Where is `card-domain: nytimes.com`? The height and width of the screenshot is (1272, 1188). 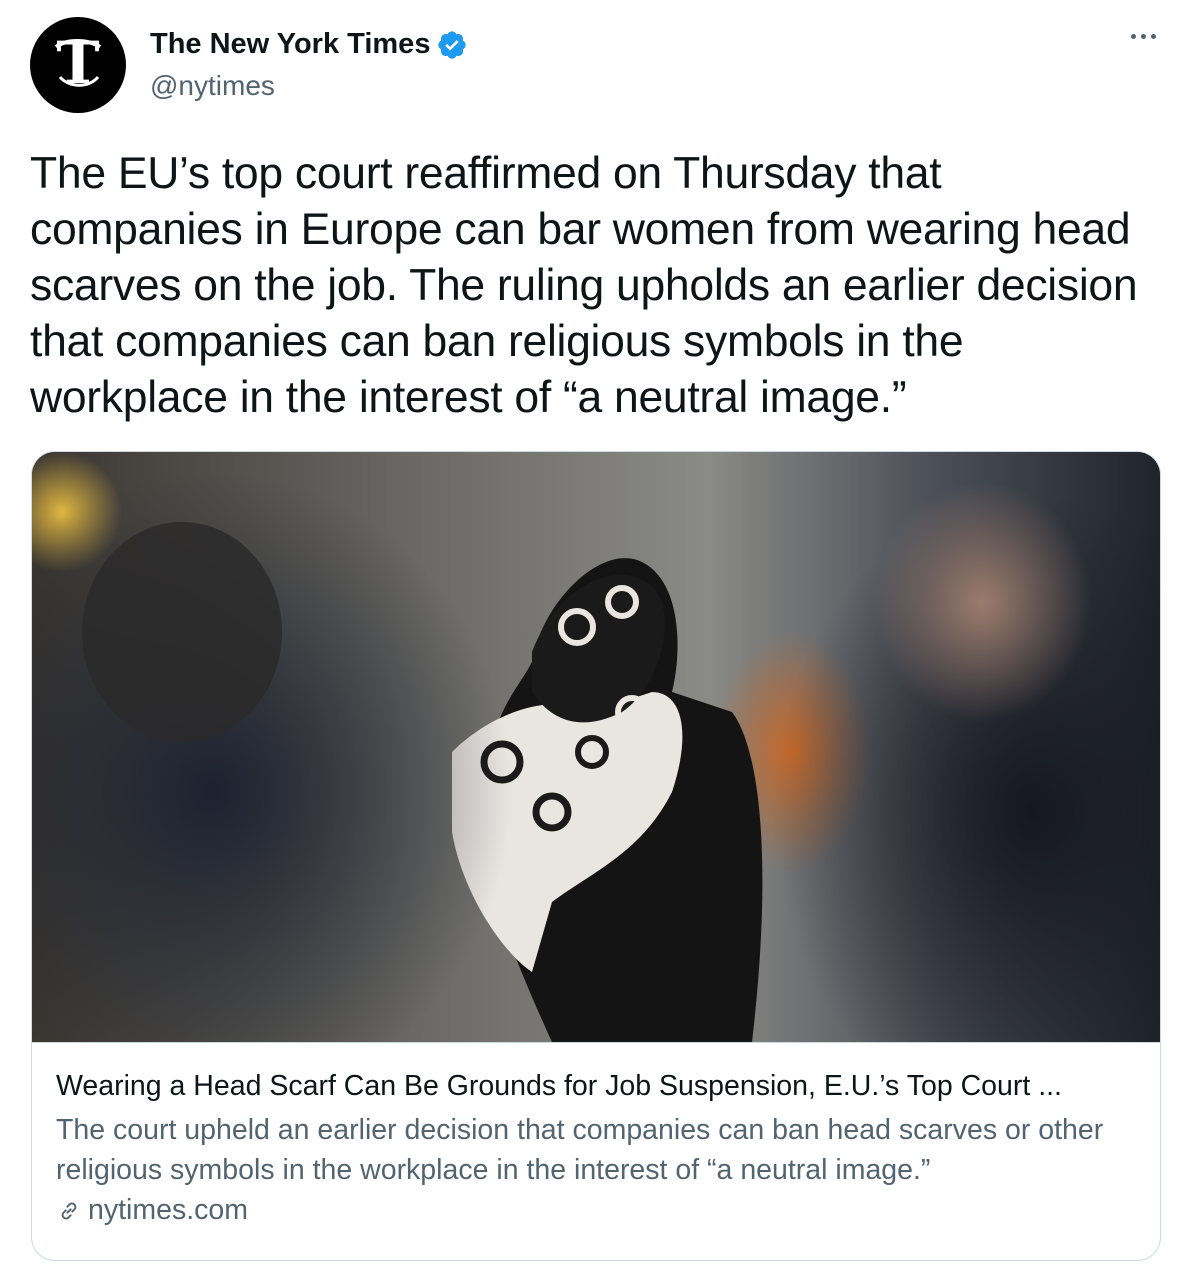 card-domain: nytimes.com is located at coordinates (168, 1210).